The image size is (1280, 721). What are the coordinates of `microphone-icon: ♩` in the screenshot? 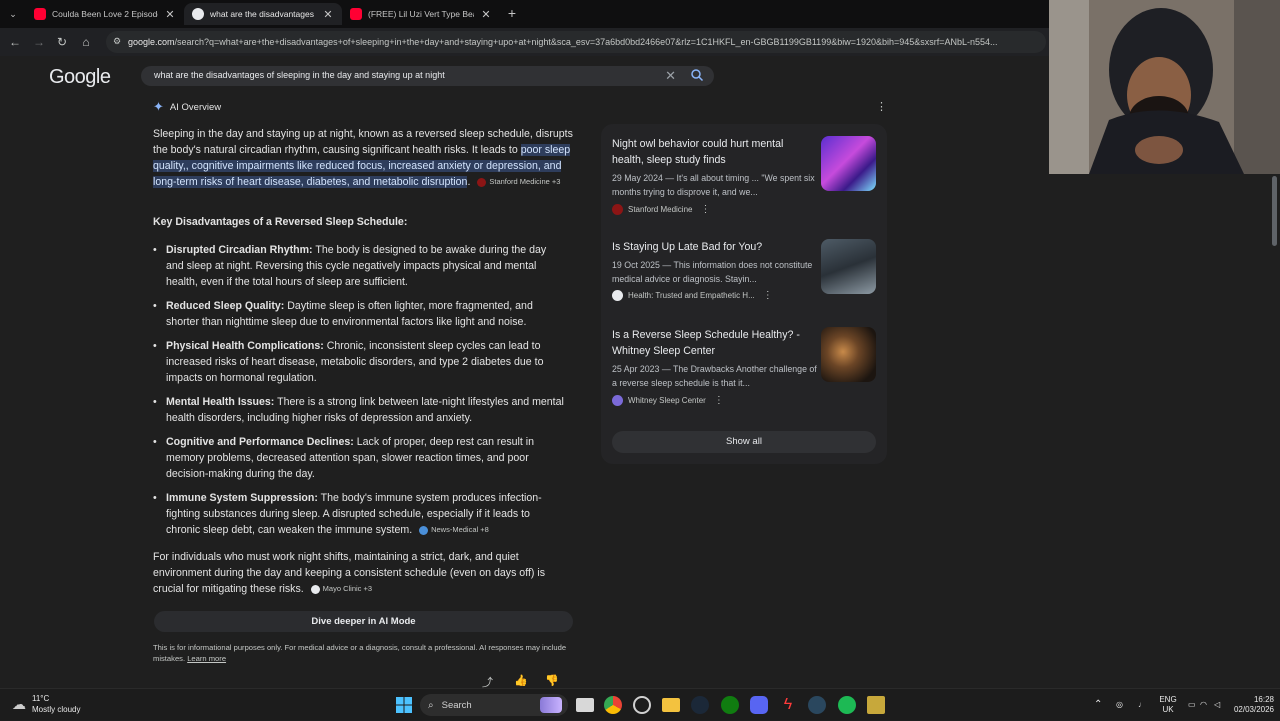 It's located at (1142, 705).